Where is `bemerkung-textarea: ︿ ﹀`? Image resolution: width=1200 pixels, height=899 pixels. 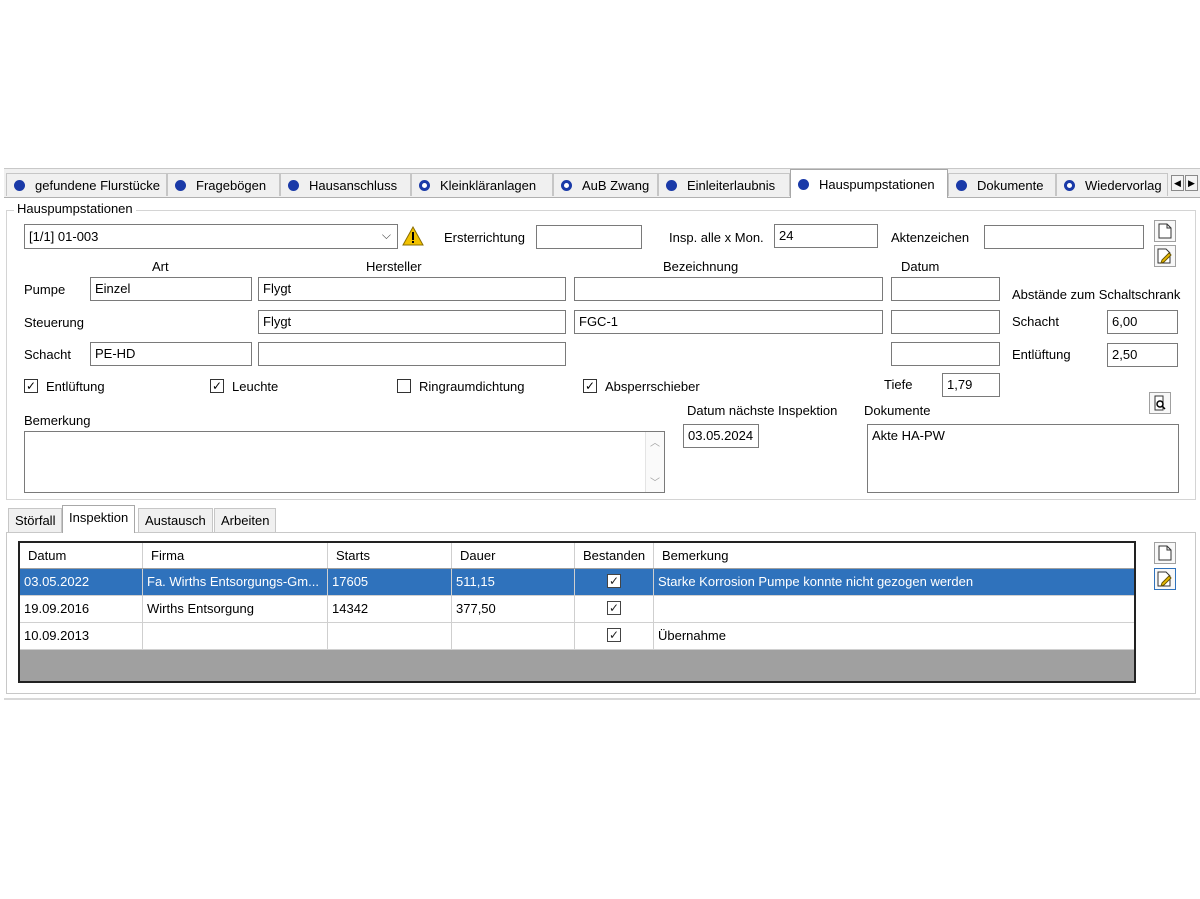
bemerkung-textarea: ︿ ﹀ is located at coordinates (344, 462).